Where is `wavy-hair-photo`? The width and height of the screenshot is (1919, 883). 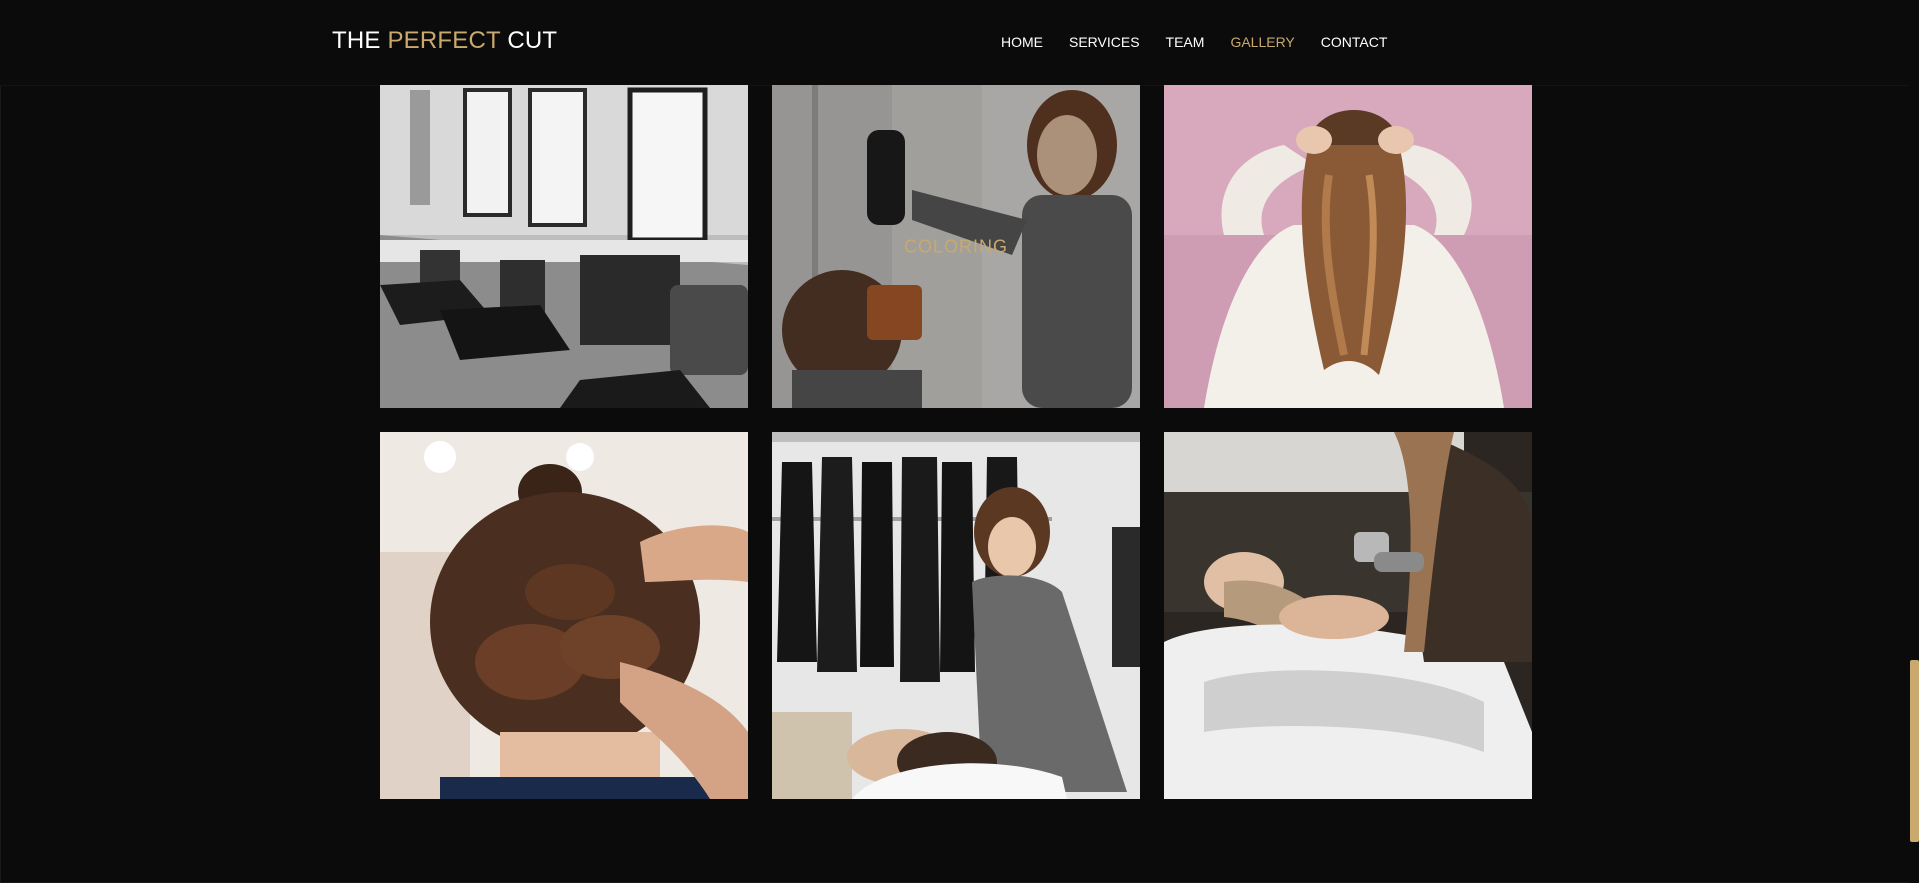
wavy-hair-photo is located at coordinates (1348, 246).